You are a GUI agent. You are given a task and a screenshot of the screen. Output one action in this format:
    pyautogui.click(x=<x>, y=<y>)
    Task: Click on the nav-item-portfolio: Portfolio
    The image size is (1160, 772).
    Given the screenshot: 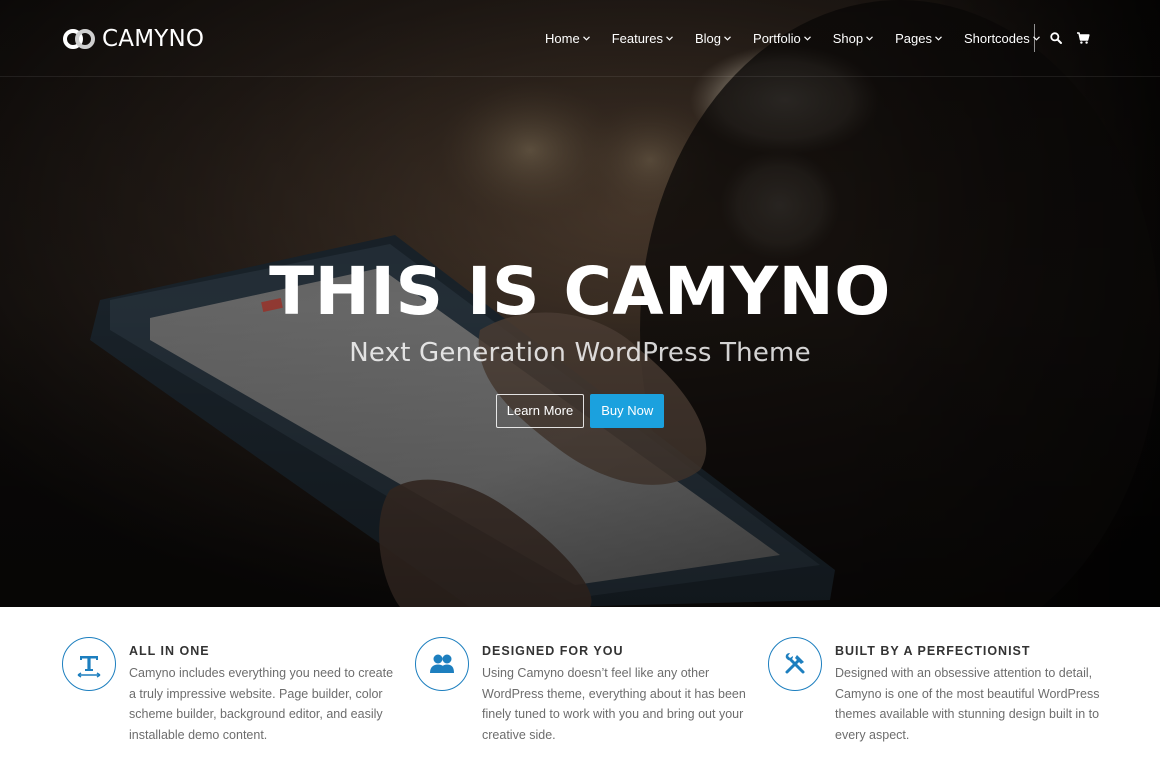 What is the action you would take?
    pyautogui.click(x=782, y=38)
    